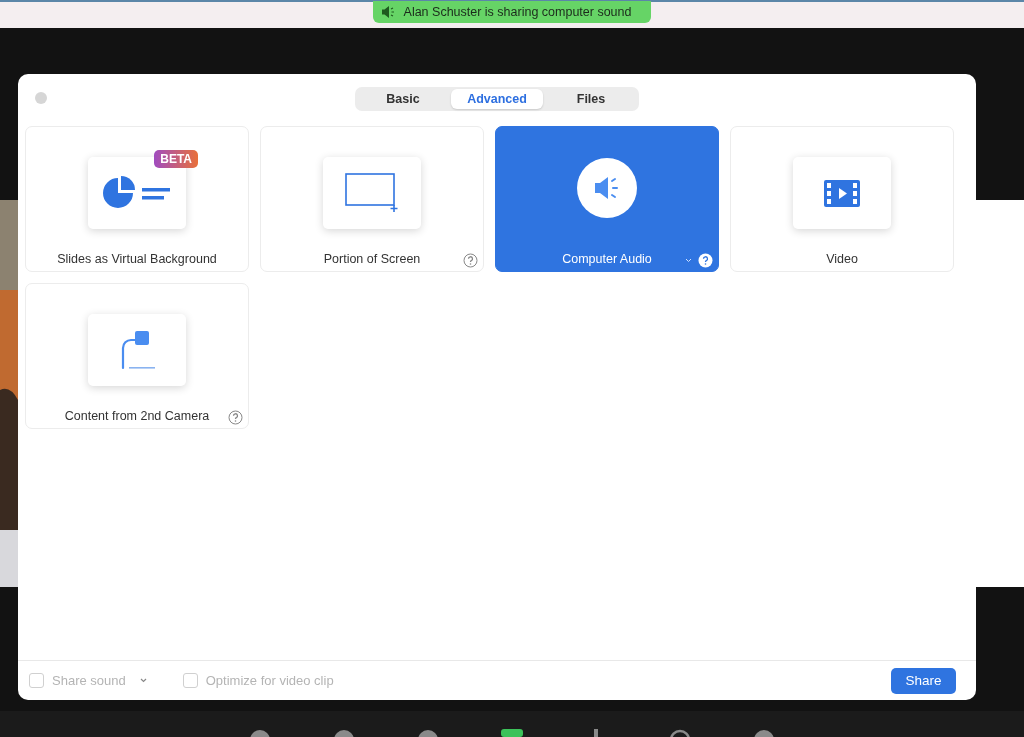 The width and height of the screenshot is (1024, 737). What do you see at coordinates (923, 680) in the screenshot?
I see `share-button: Share` at bounding box center [923, 680].